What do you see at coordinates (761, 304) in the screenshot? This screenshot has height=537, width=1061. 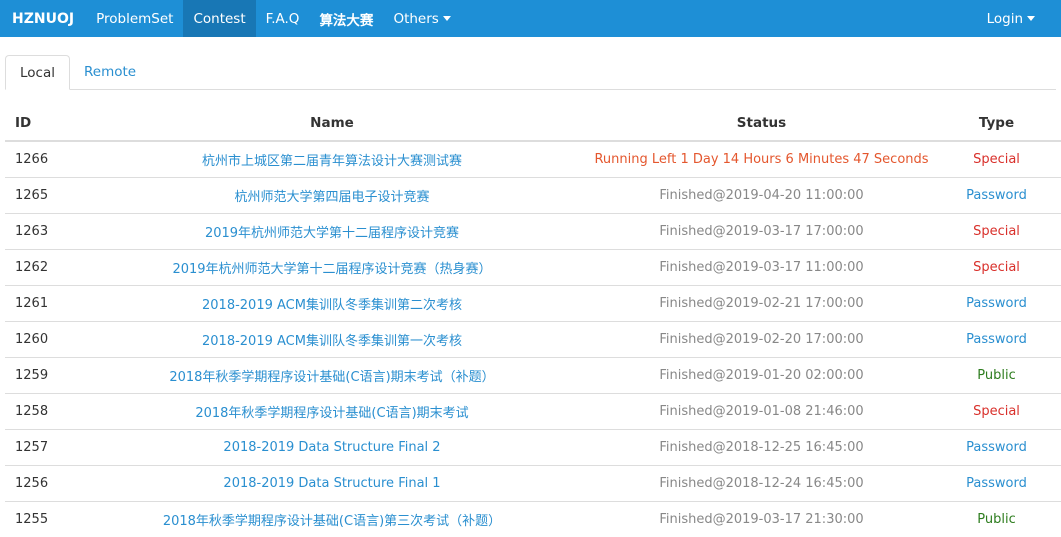 I see `contest-status: Finished@2019-02-21 17:00:00` at bounding box center [761, 304].